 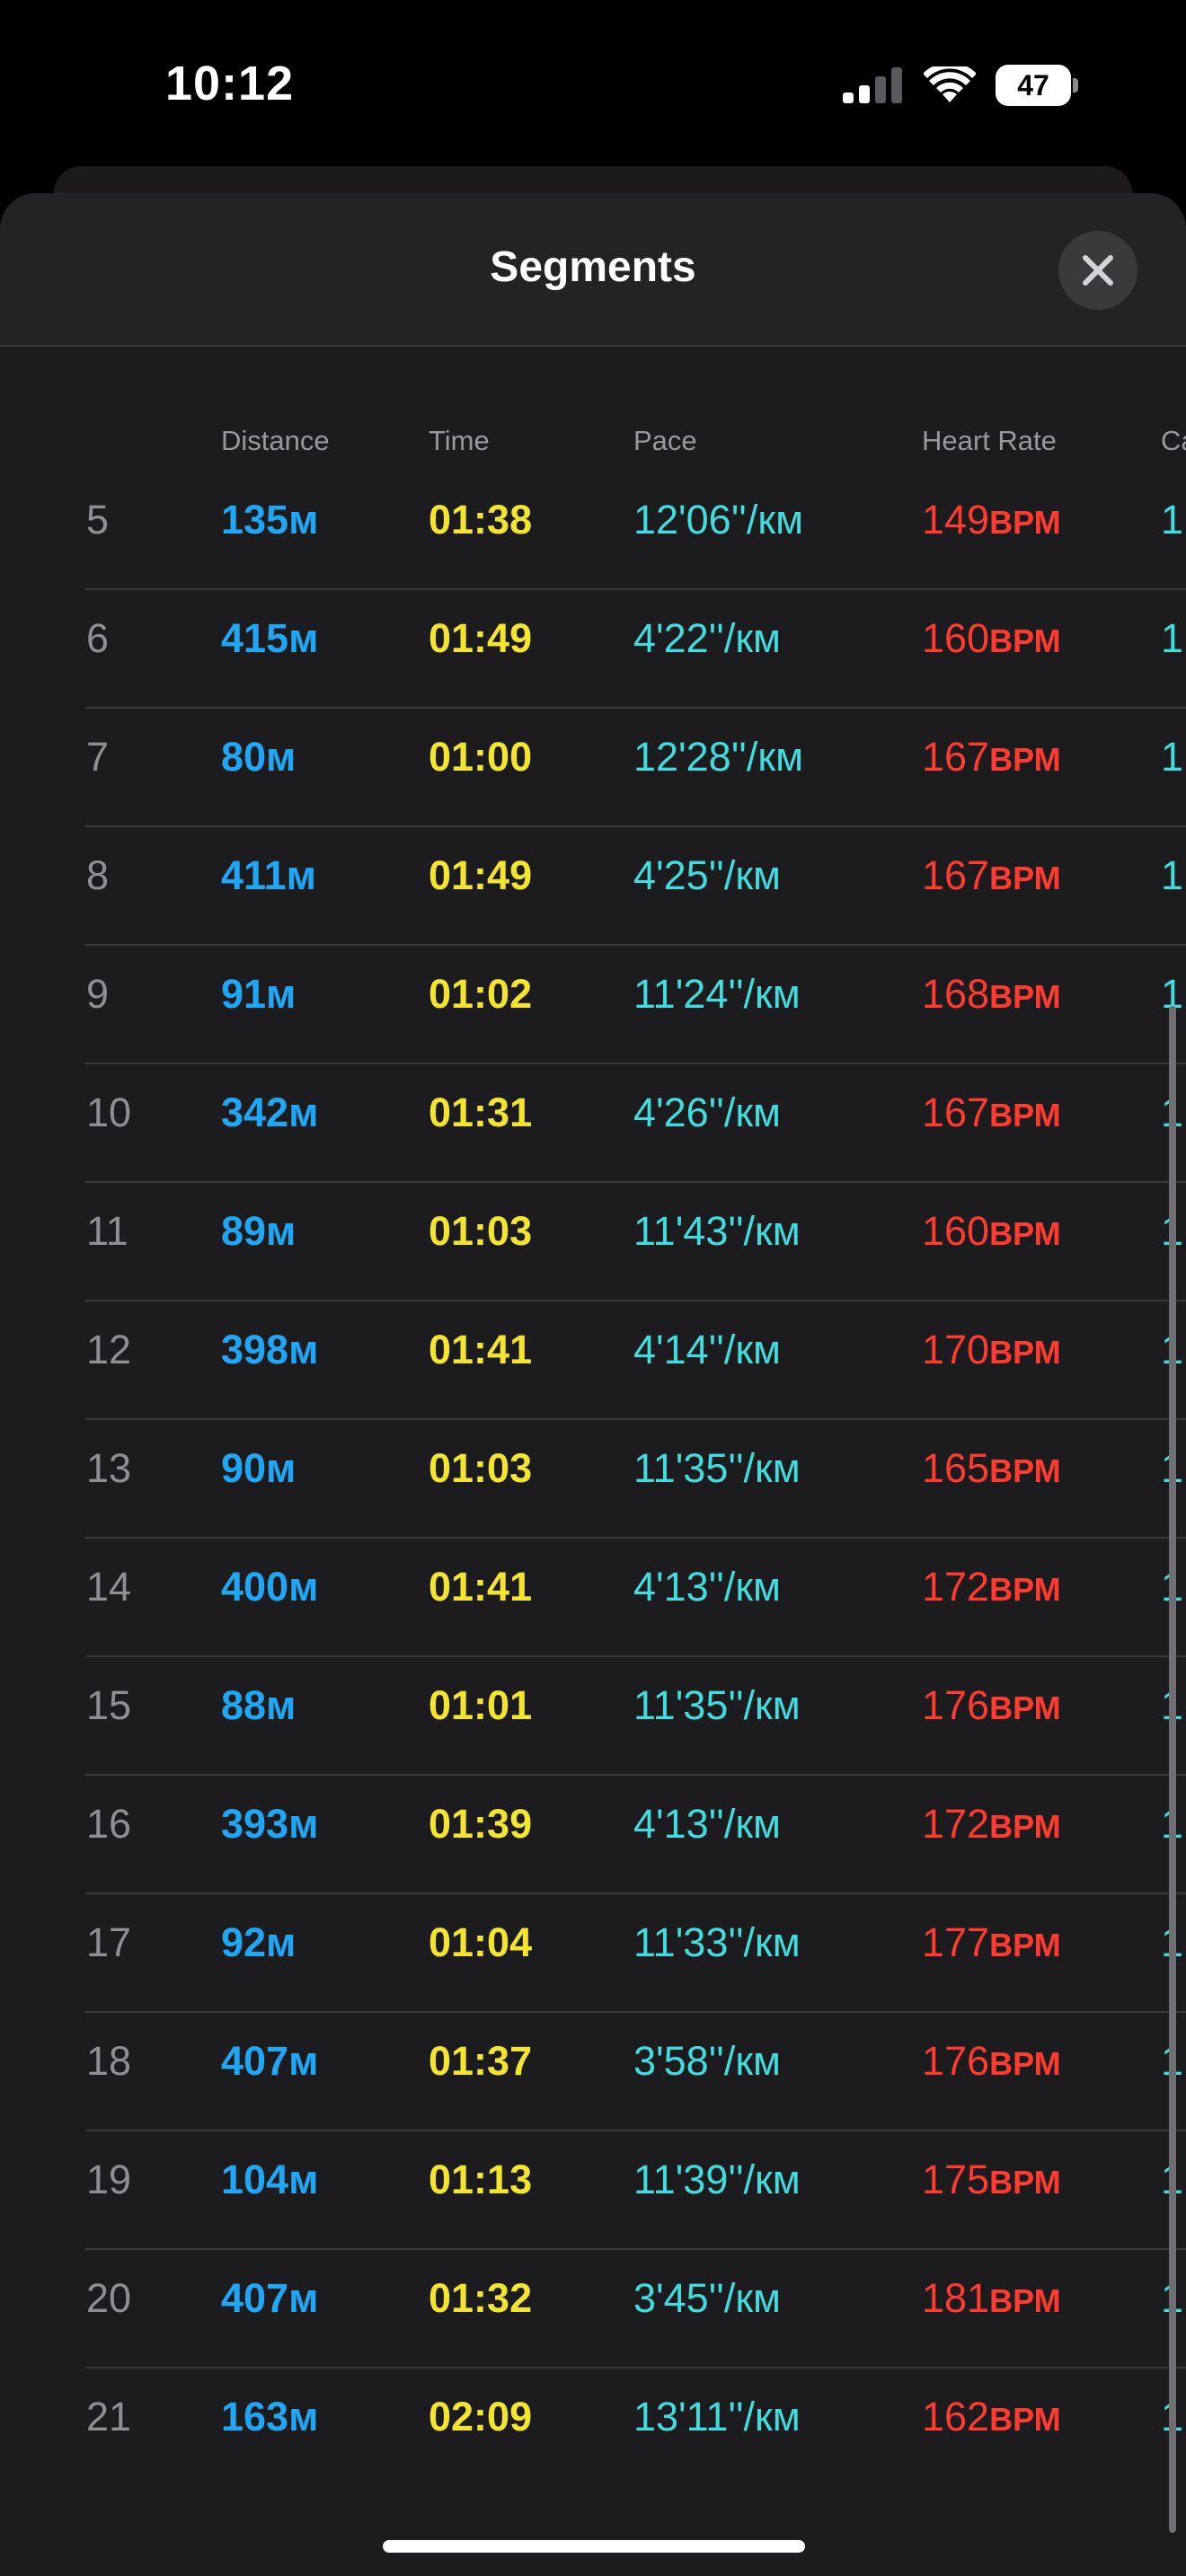 What do you see at coordinates (991, 877) in the screenshot?
I see `segment-heart-rate: 167ВРМ` at bounding box center [991, 877].